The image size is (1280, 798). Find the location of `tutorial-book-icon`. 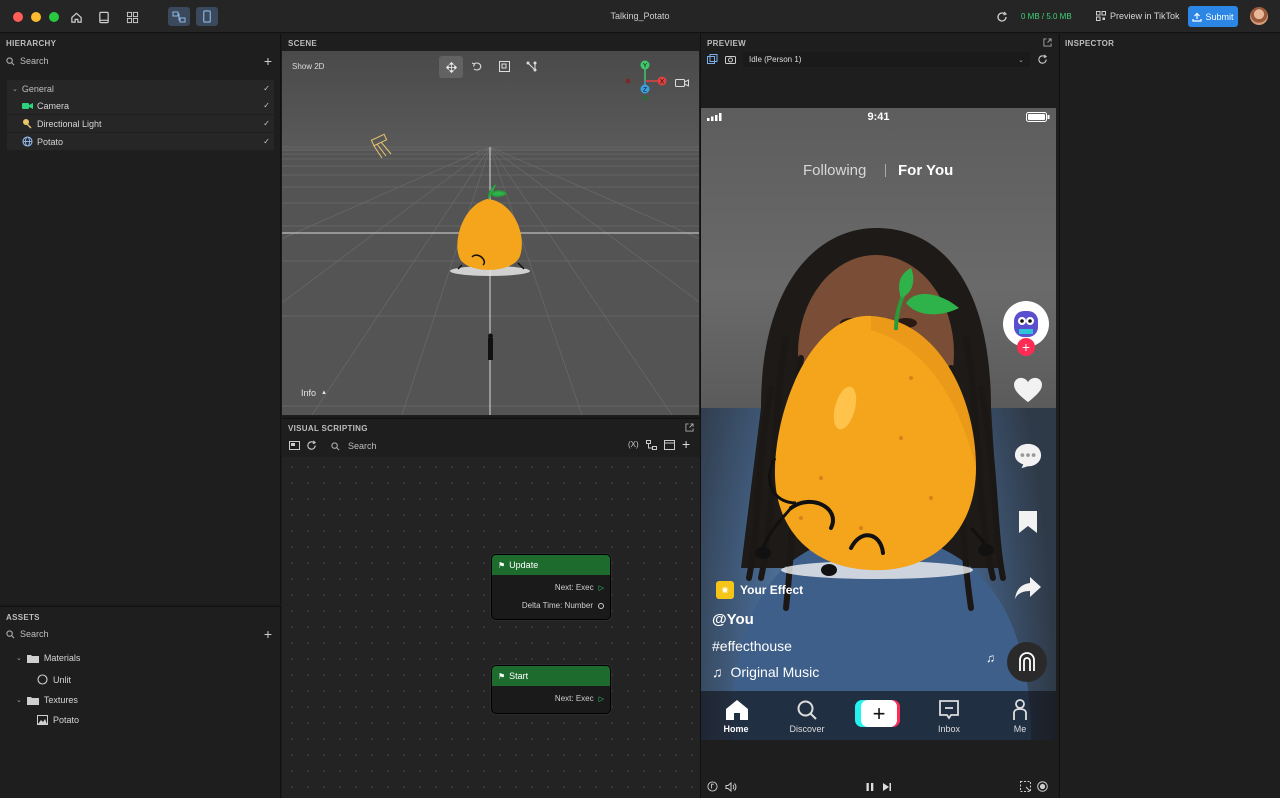

tutorial-book-icon is located at coordinates (104, 17).